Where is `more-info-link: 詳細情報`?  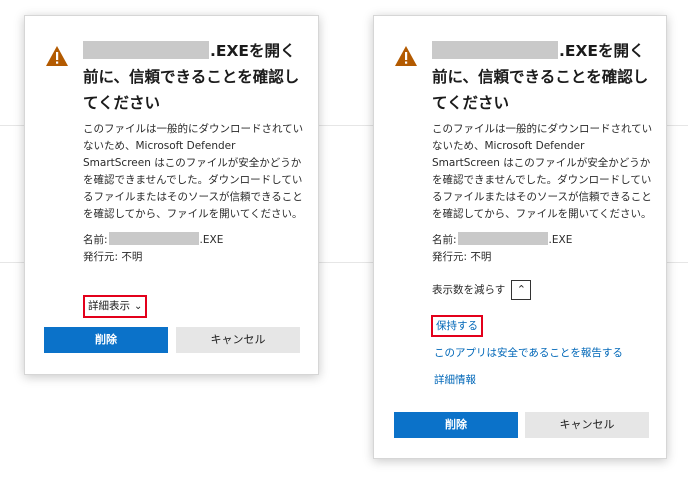
more-info-link: 詳細情報 is located at coordinates (455, 380).